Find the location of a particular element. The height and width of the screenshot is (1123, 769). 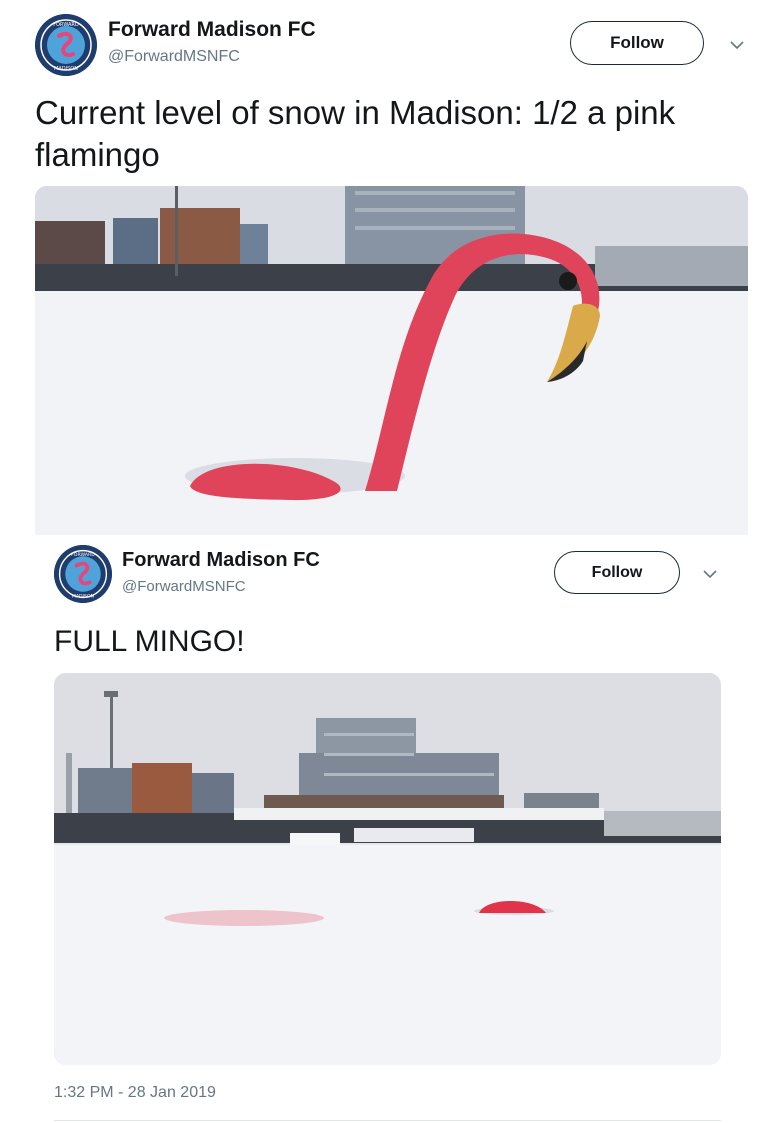

tweet-text: FULL MINGO! is located at coordinates (149, 641).